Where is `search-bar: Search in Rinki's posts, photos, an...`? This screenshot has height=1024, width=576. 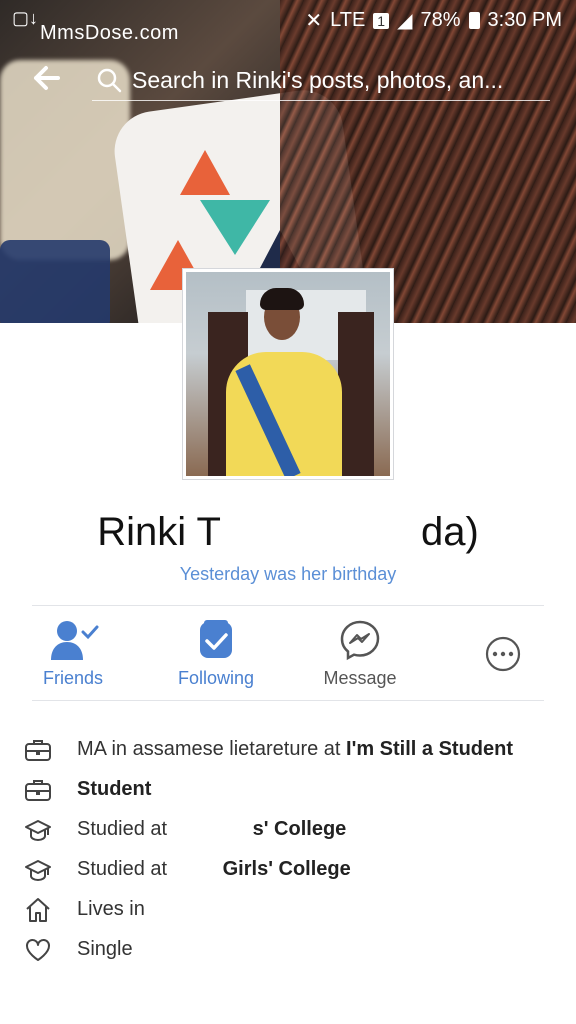
search-bar: Search in Rinki's posts, photos, an... is located at coordinates (321, 80).